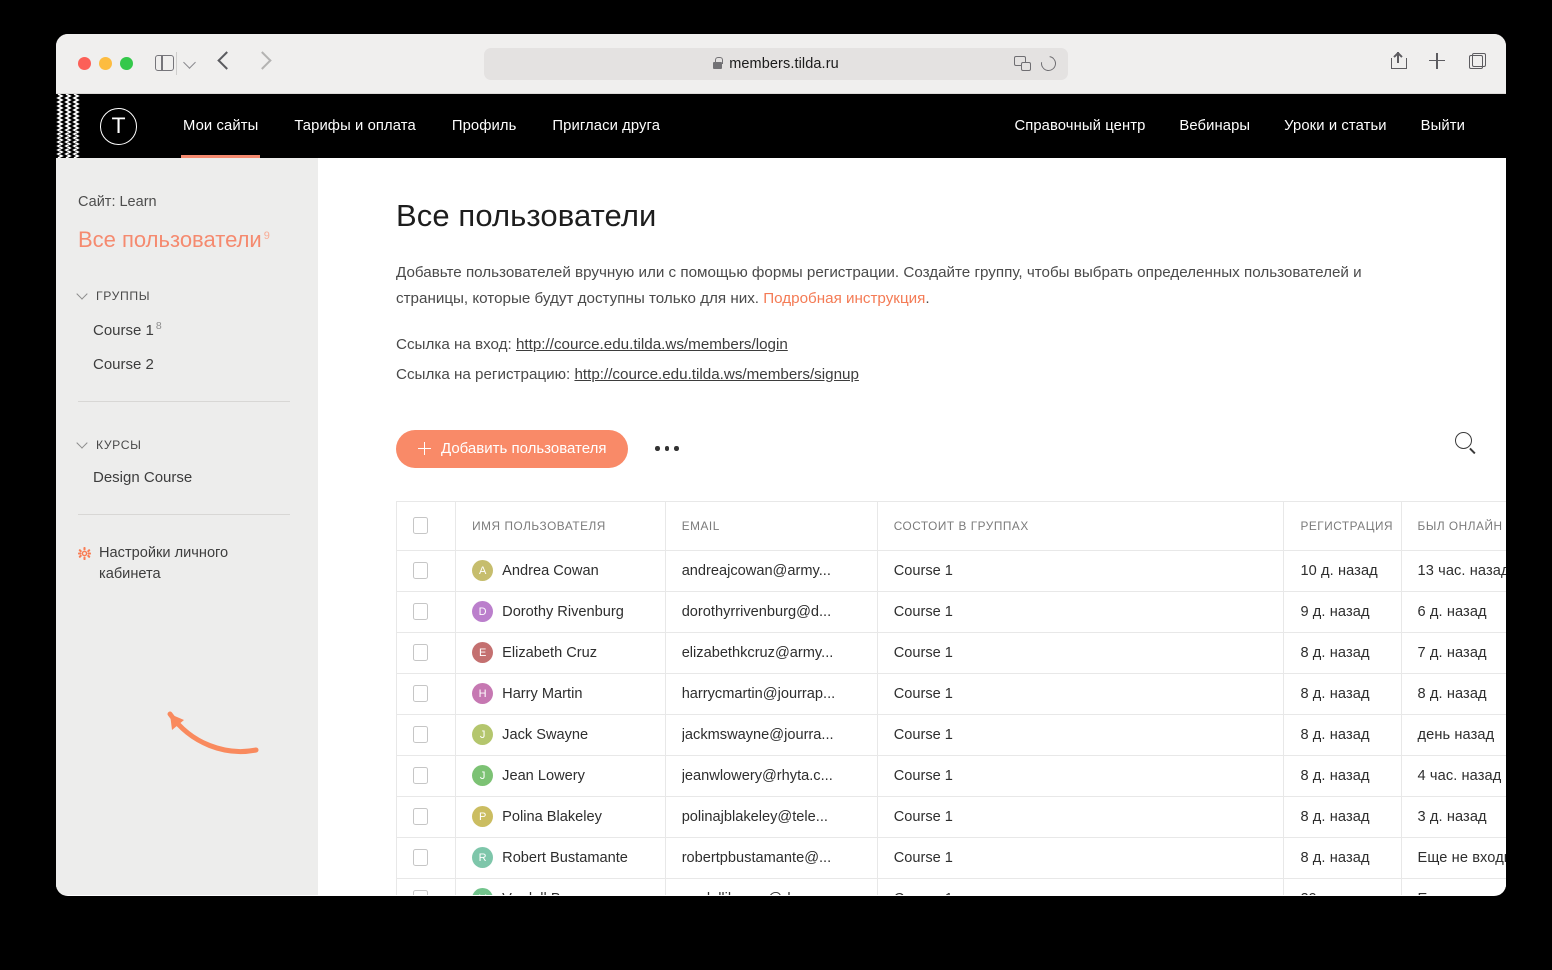 This screenshot has height=970, width=1552. Describe the element at coordinates (123, 296) in the screenshot. I see `sidebar-section-groups-label: ГРУППЫ` at that location.